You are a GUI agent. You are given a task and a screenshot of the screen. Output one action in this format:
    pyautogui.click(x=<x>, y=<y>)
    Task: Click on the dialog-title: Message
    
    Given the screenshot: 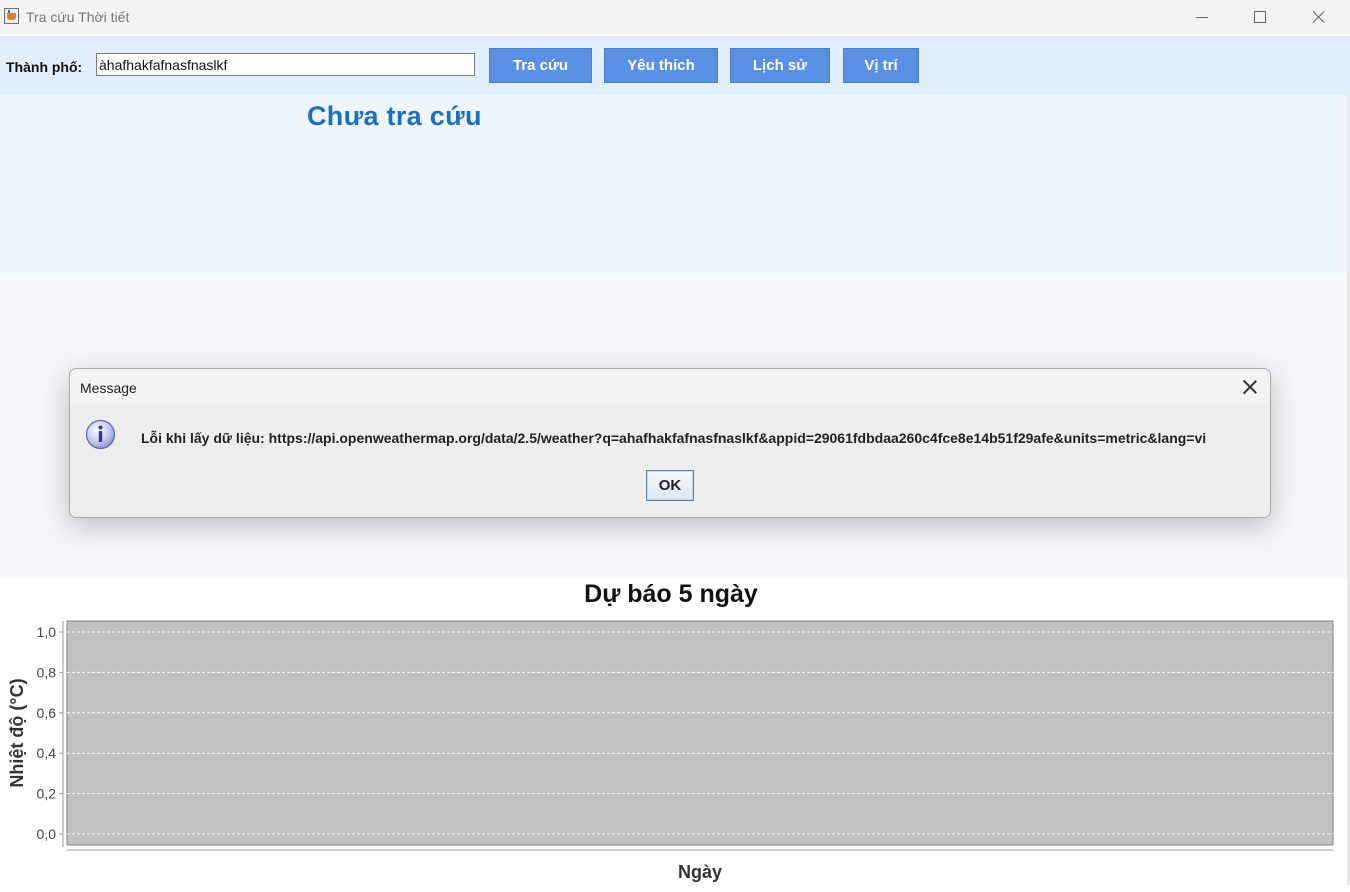 What is the action you would take?
    pyautogui.click(x=108, y=388)
    